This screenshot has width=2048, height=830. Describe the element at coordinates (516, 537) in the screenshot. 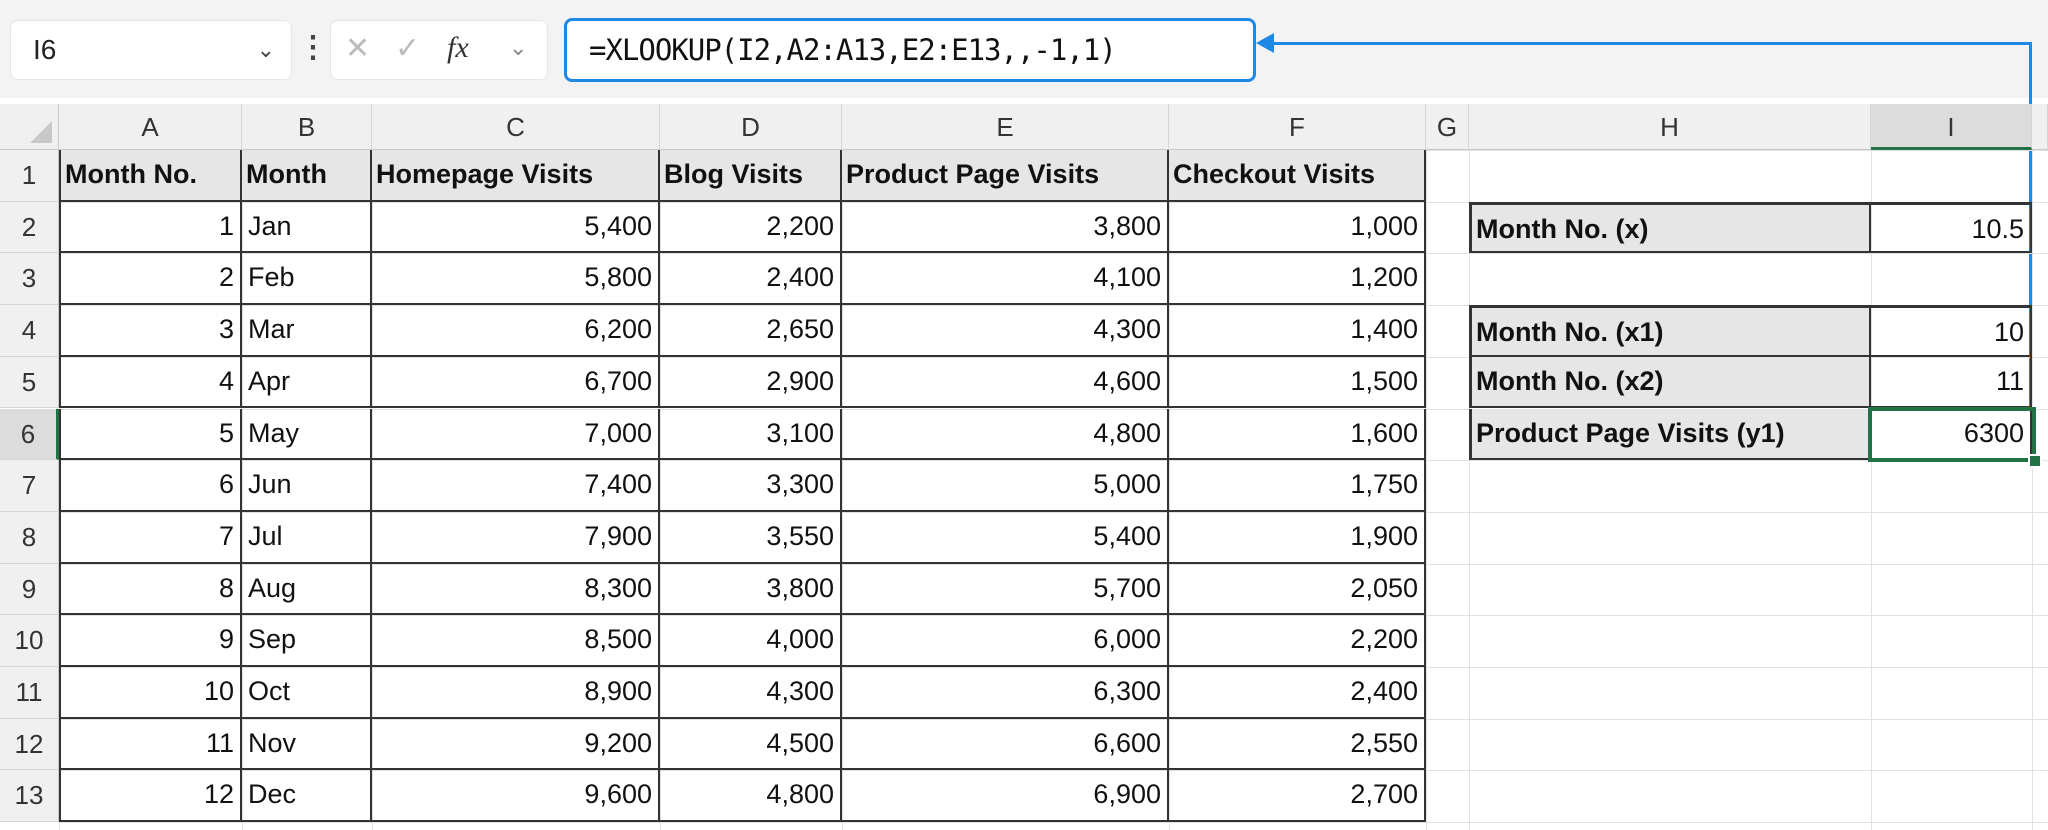

I see `table-cell: 7,900` at that location.